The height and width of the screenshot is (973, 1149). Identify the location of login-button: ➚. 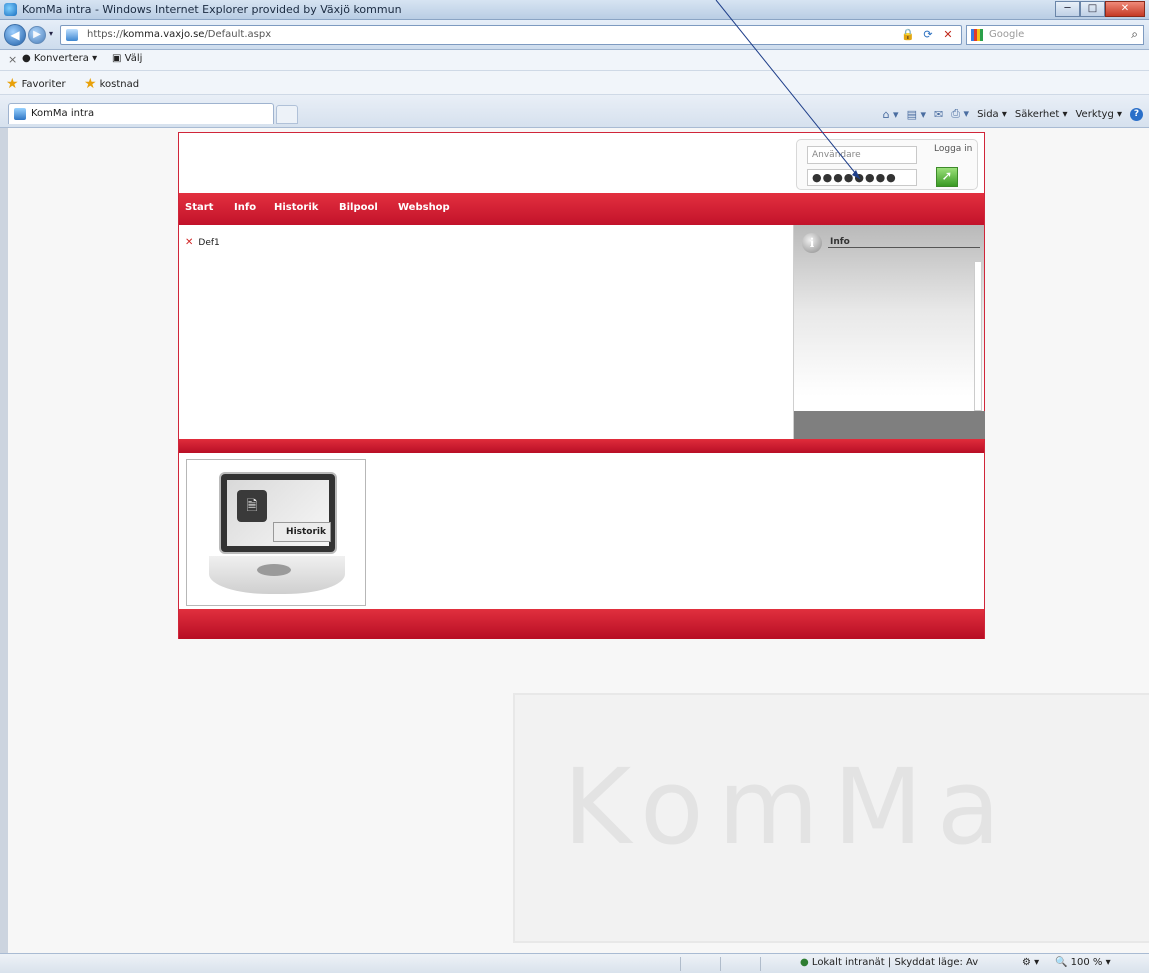
(947, 177).